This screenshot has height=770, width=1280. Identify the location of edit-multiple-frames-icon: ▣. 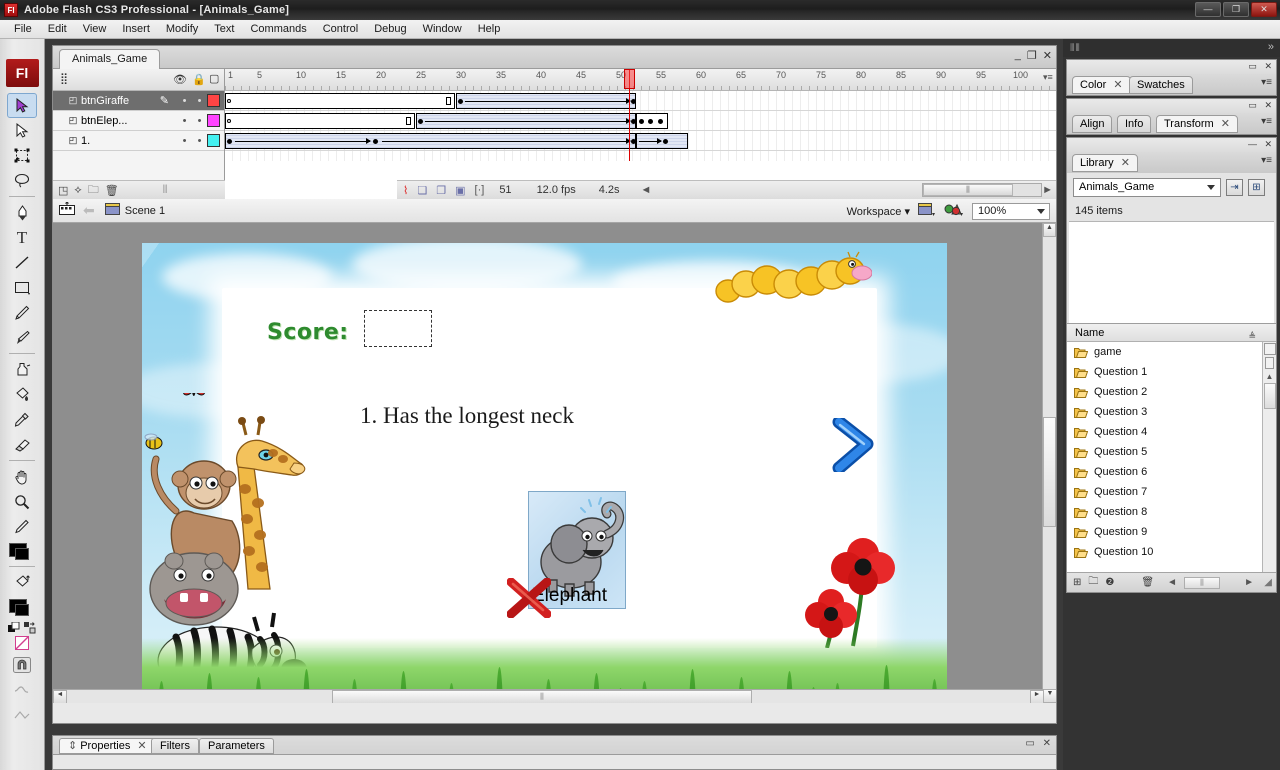
(460, 190).